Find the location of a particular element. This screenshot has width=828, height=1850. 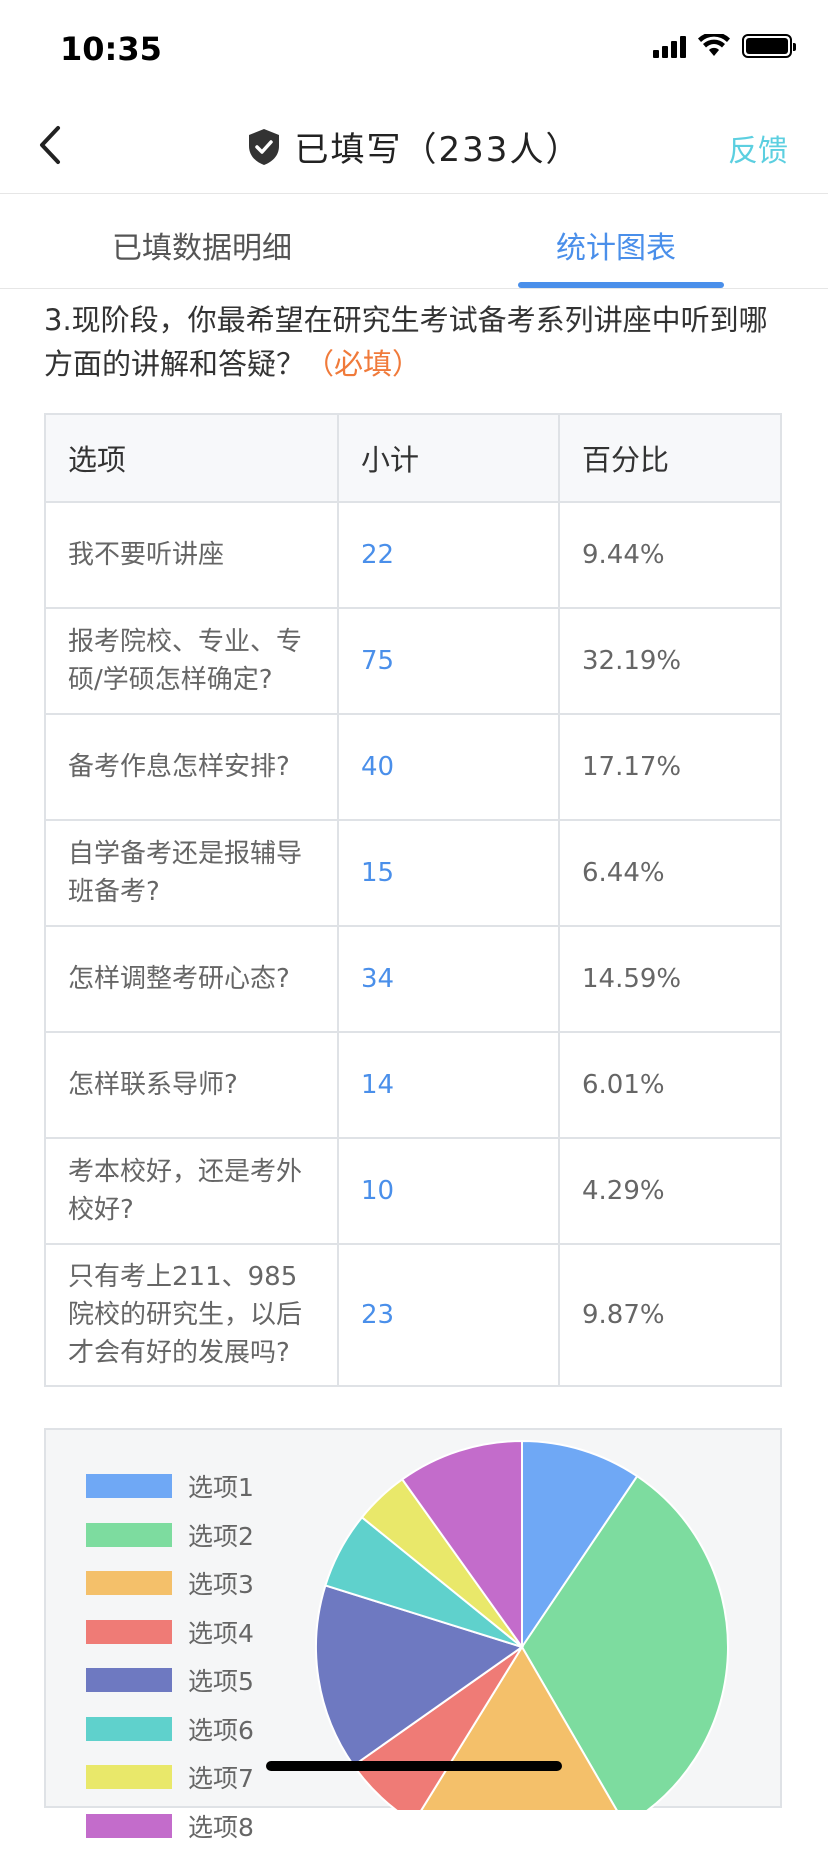

table-row: 怎样调整考研心态? 34 14.59% is located at coordinates (413, 979).